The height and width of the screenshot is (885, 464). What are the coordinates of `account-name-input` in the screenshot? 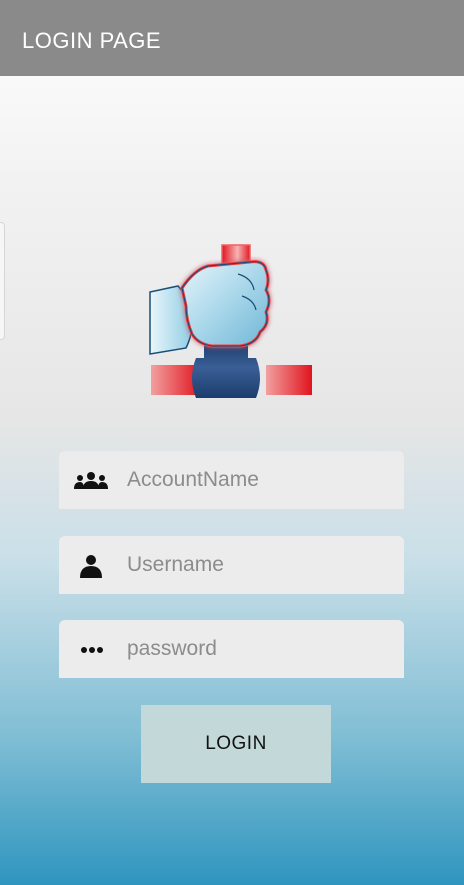 It's located at (262, 480).